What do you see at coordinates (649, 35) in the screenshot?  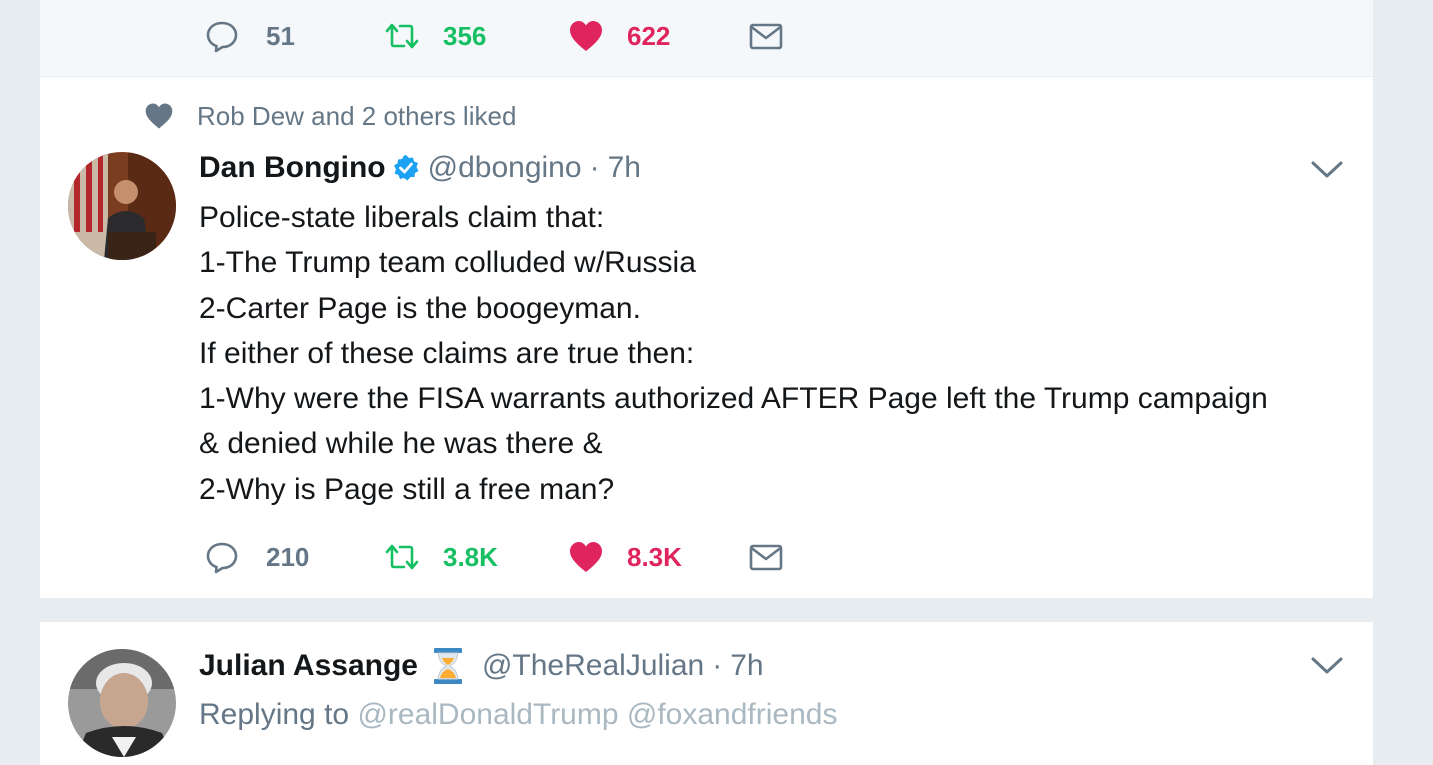 I see `like-count: 622` at bounding box center [649, 35].